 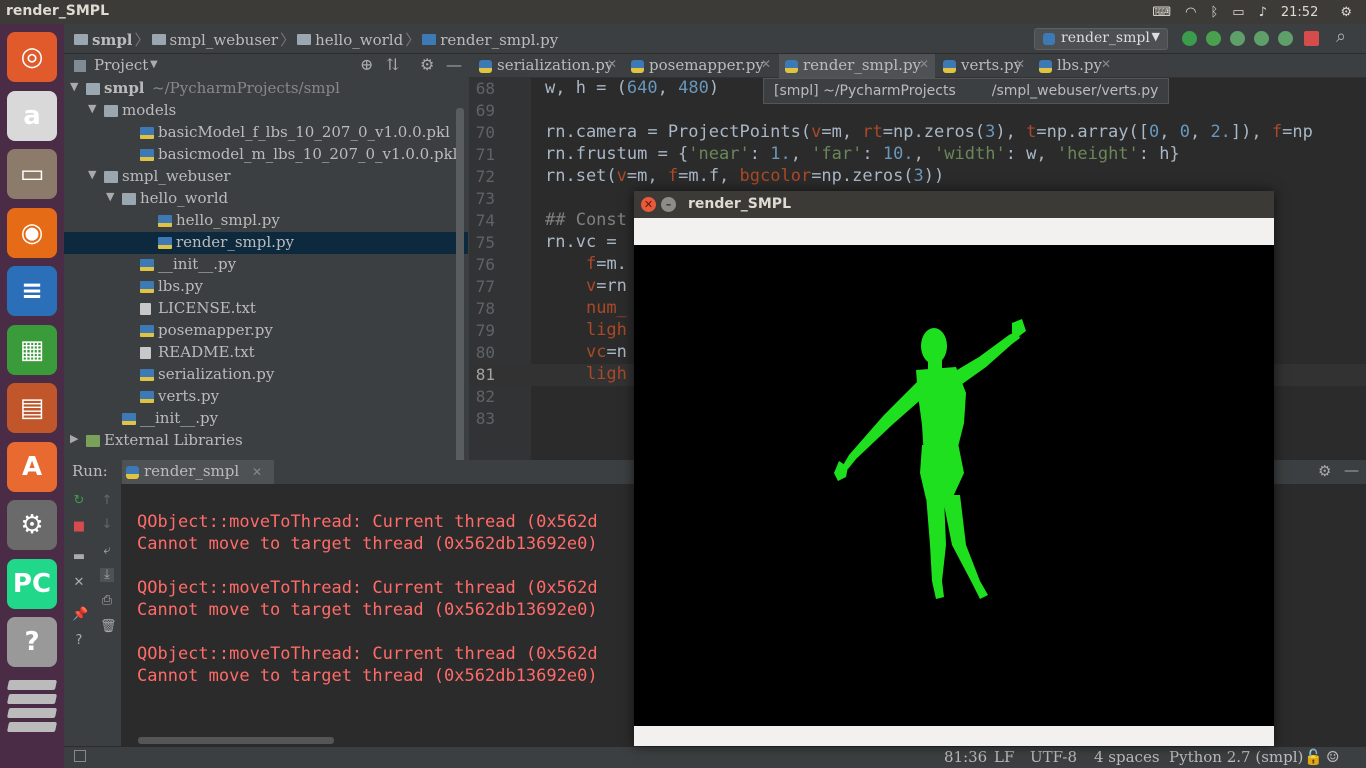 What do you see at coordinates (32, 57) in the screenshot?
I see `launcher-ubuntu-dash-icon: ◎` at bounding box center [32, 57].